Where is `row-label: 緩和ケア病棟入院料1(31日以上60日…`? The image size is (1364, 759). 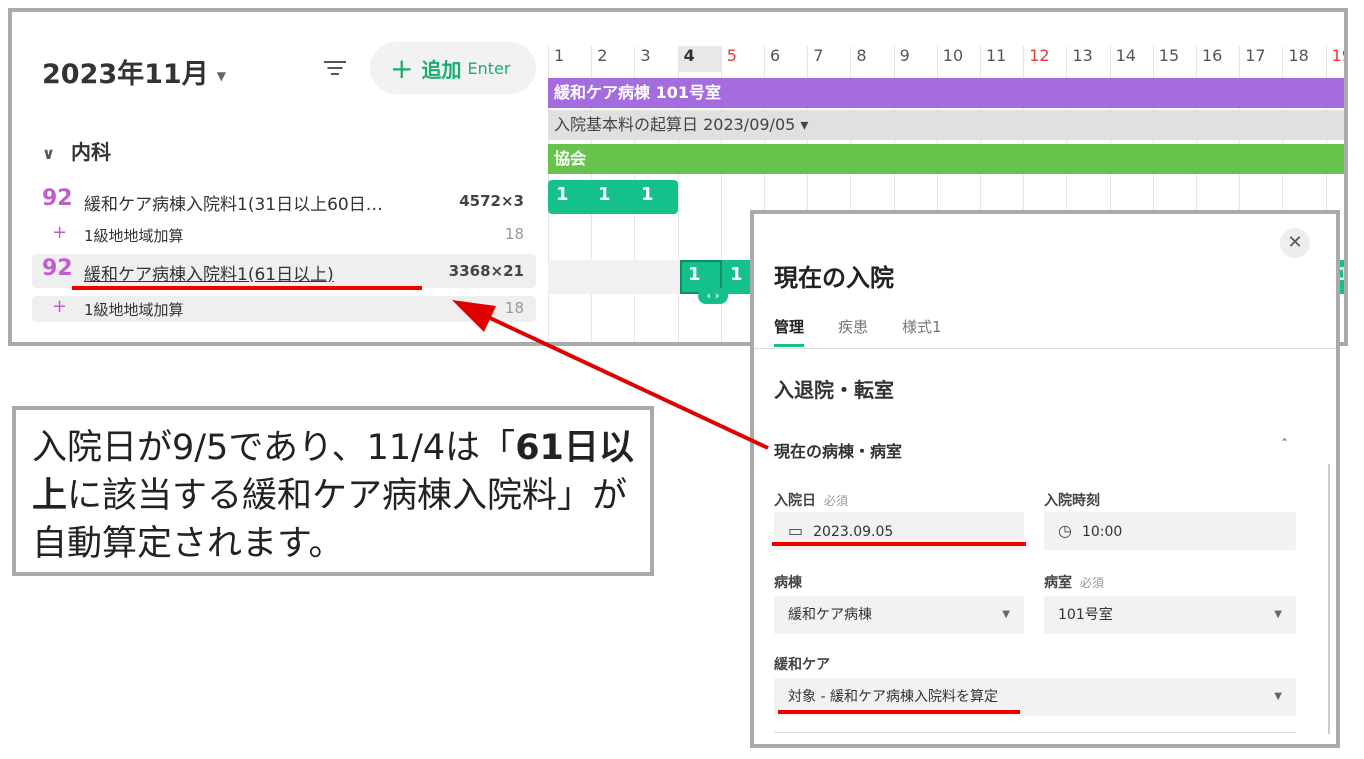
row-label: 緩和ケア病棟入院料1(31日以上60日… is located at coordinates (233, 205).